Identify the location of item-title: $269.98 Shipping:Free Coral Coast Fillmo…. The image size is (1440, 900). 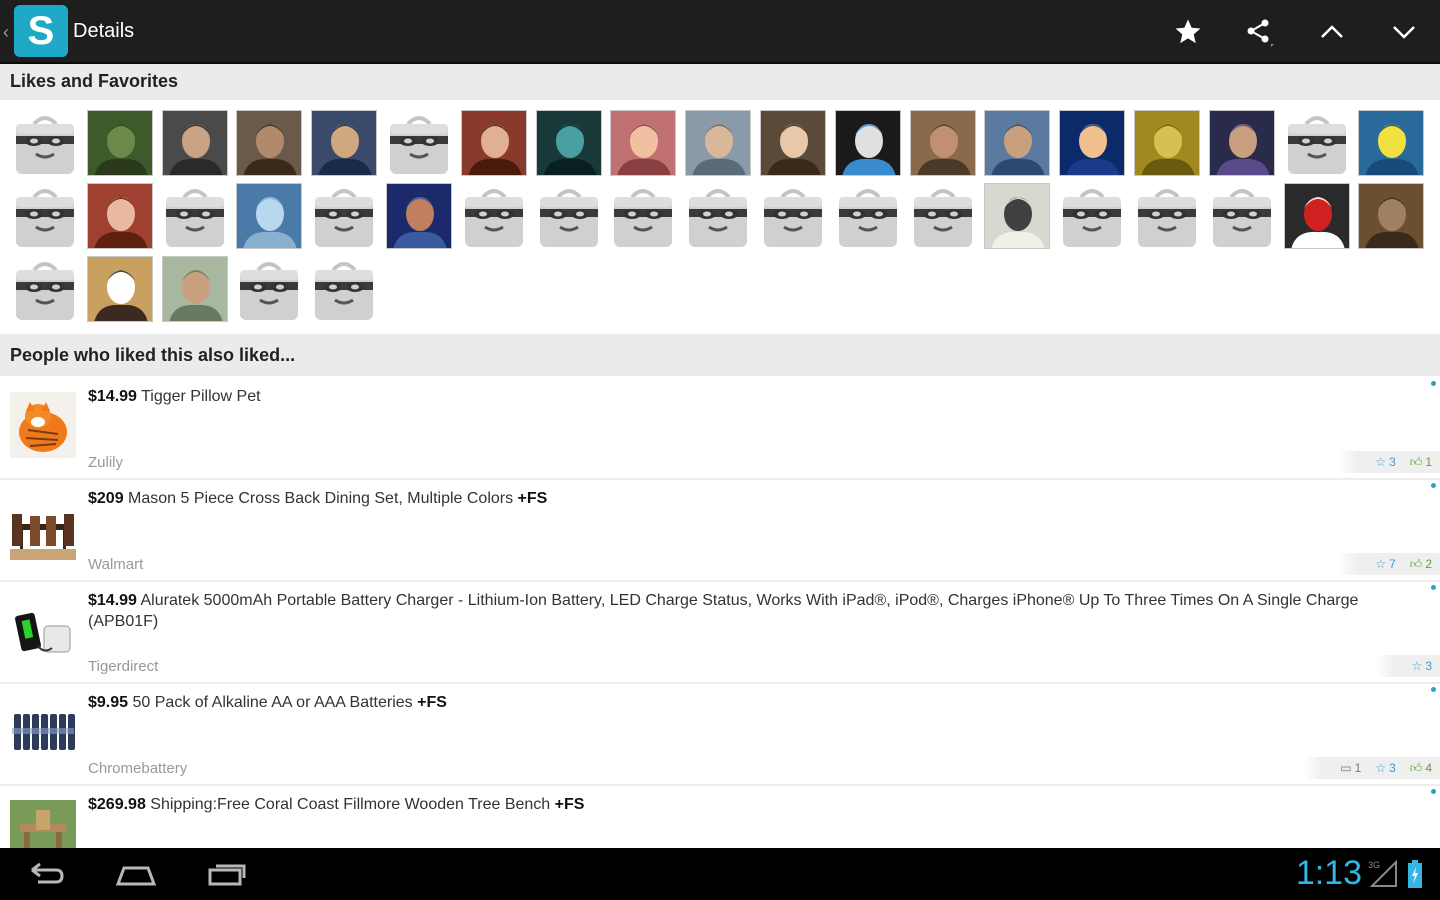
(748, 804).